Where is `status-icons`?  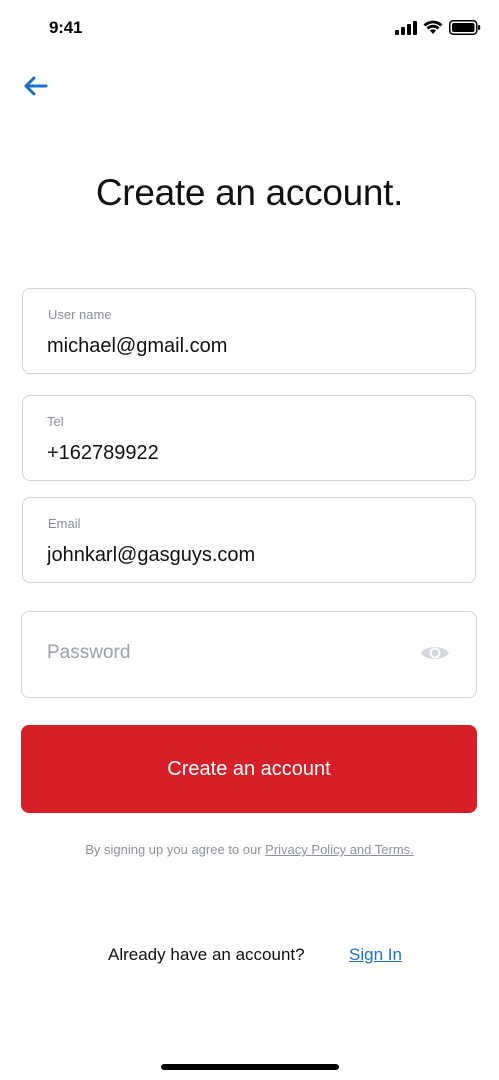
status-icons is located at coordinates (438, 30).